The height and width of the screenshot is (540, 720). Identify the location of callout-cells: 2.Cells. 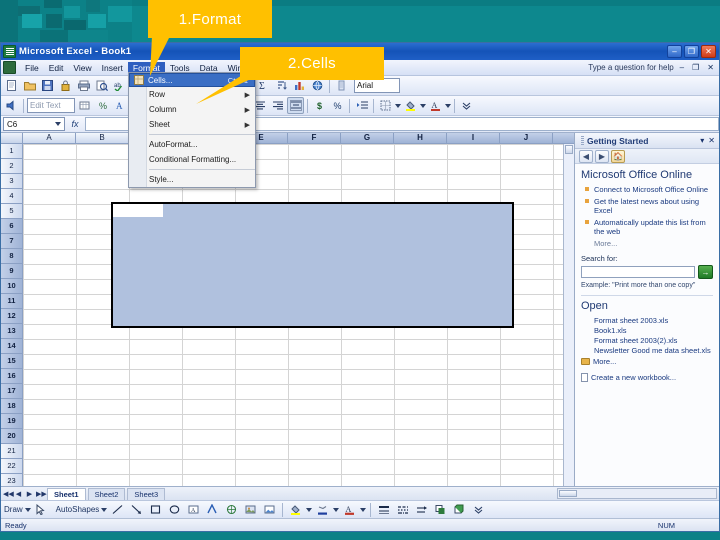
(312, 63).